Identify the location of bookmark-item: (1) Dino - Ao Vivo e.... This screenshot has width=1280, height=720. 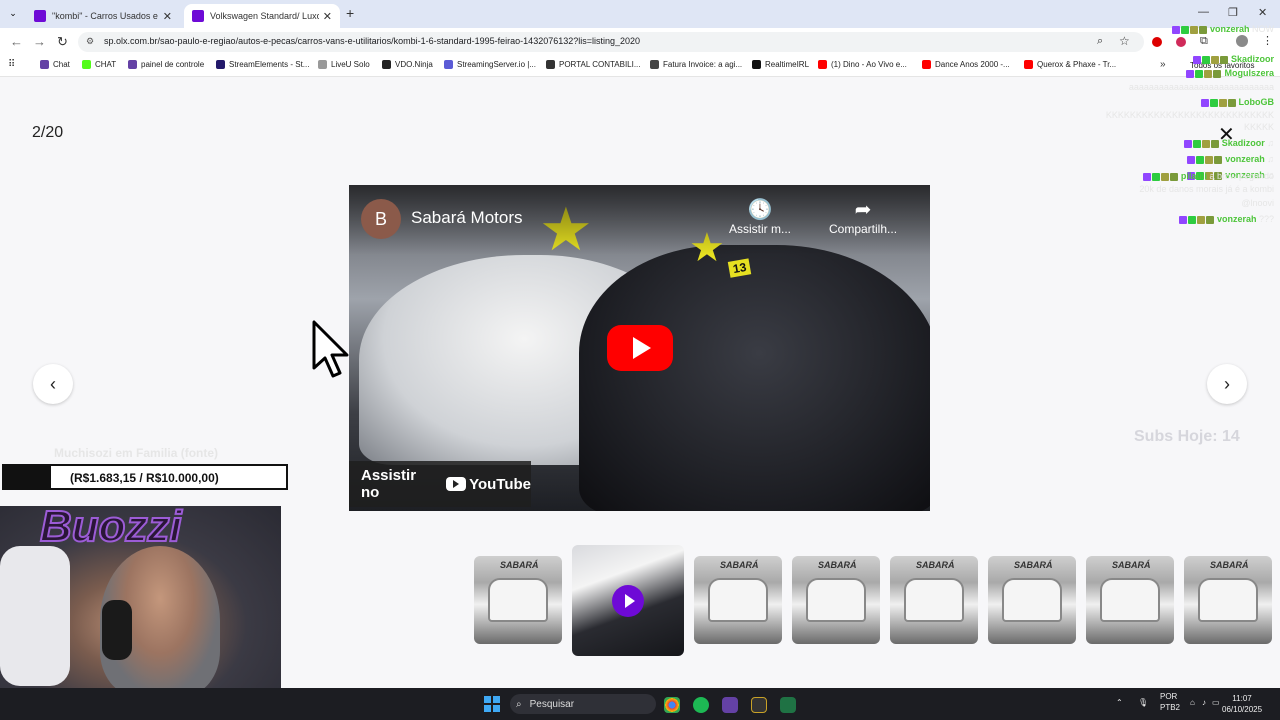
(862, 64).